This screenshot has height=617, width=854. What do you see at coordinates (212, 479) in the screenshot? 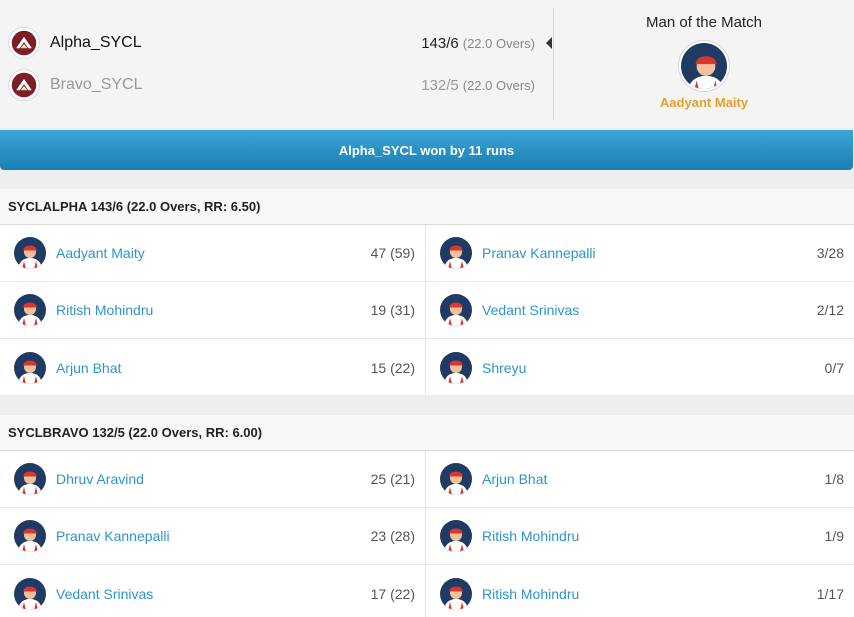
I see `list-item: Dhruv Aravind 25 (21)` at bounding box center [212, 479].